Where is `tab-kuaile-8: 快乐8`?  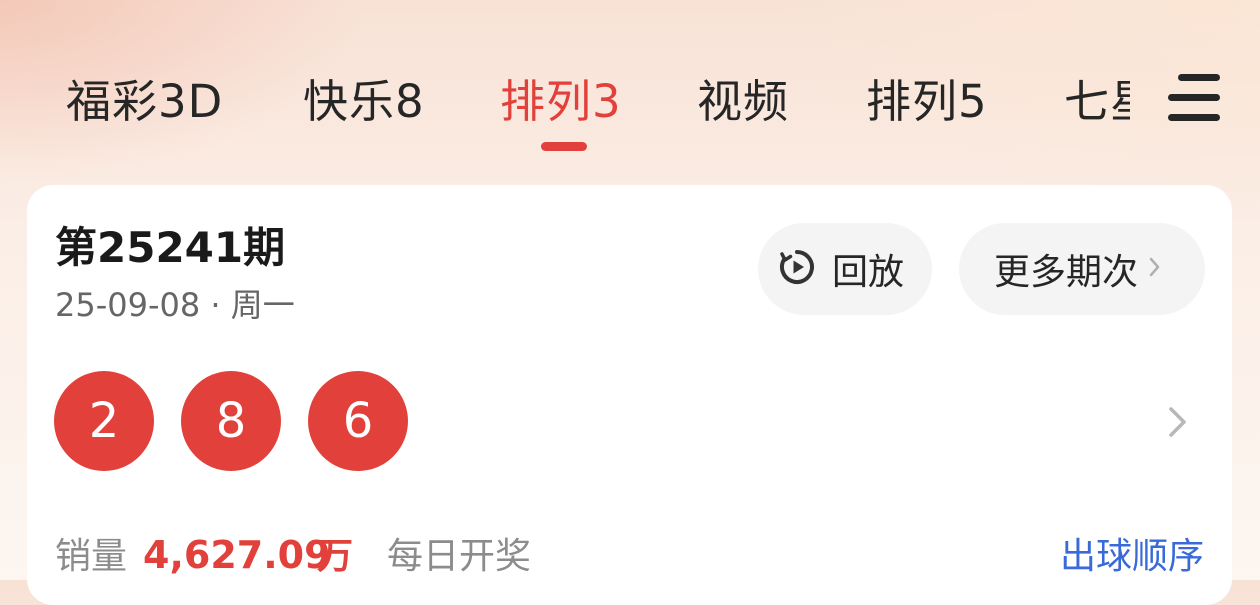
tab-kuaile-8: 快乐8 is located at coordinates (364, 102).